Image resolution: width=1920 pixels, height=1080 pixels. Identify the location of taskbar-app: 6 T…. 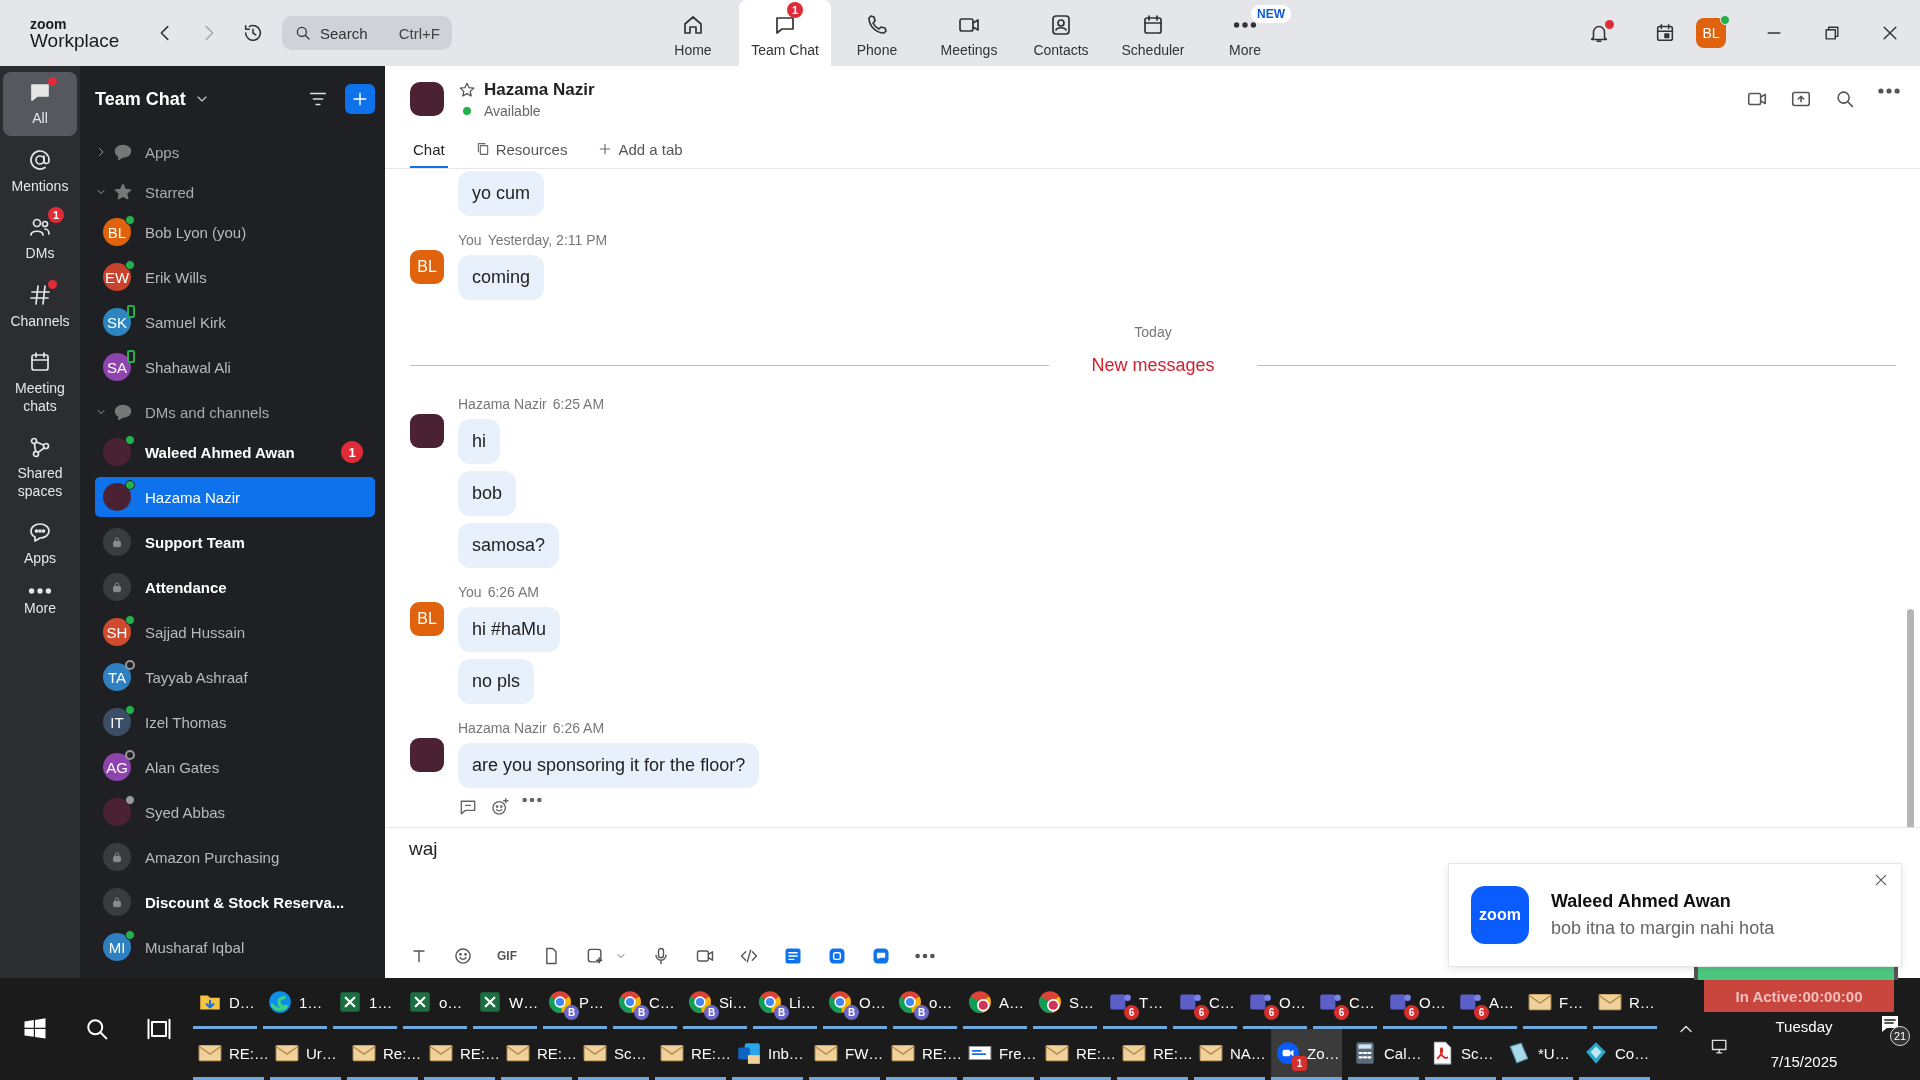
(1135, 1003).